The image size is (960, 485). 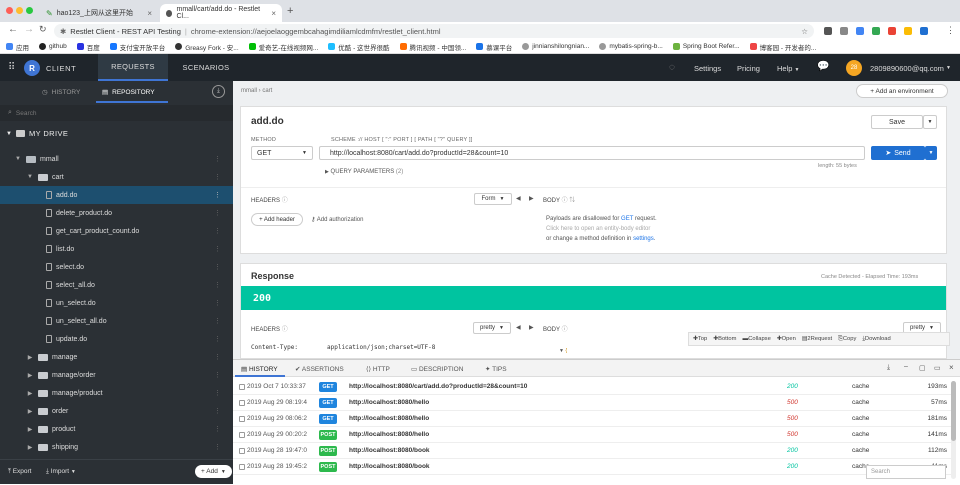 I want to click on tab-history: ▤ HISTORY, so click(x=259, y=369).